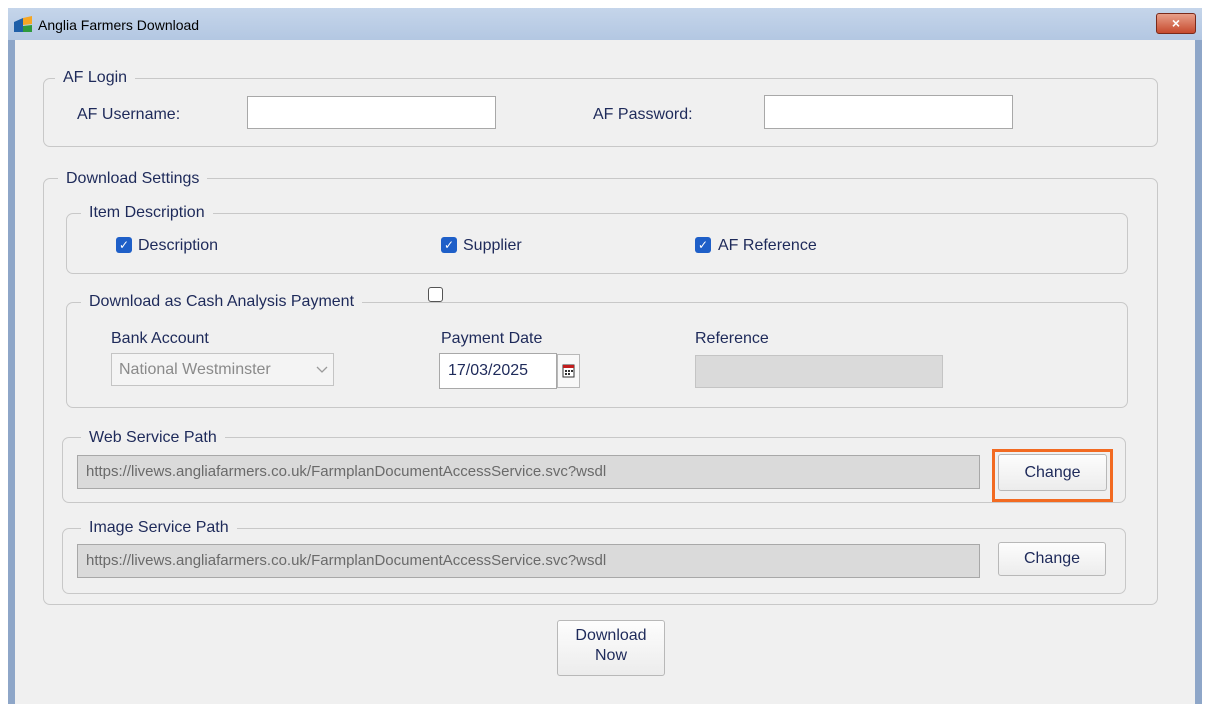 The width and height of the screenshot is (1206, 704). I want to click on download-now-line2: Now, so click(610, 655).